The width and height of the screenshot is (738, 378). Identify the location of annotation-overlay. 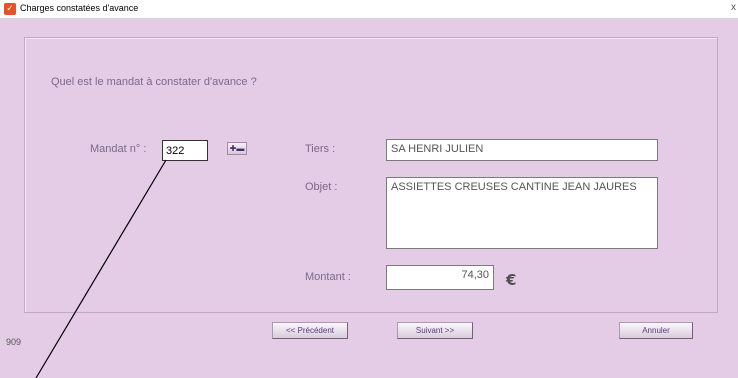
(101, 268).